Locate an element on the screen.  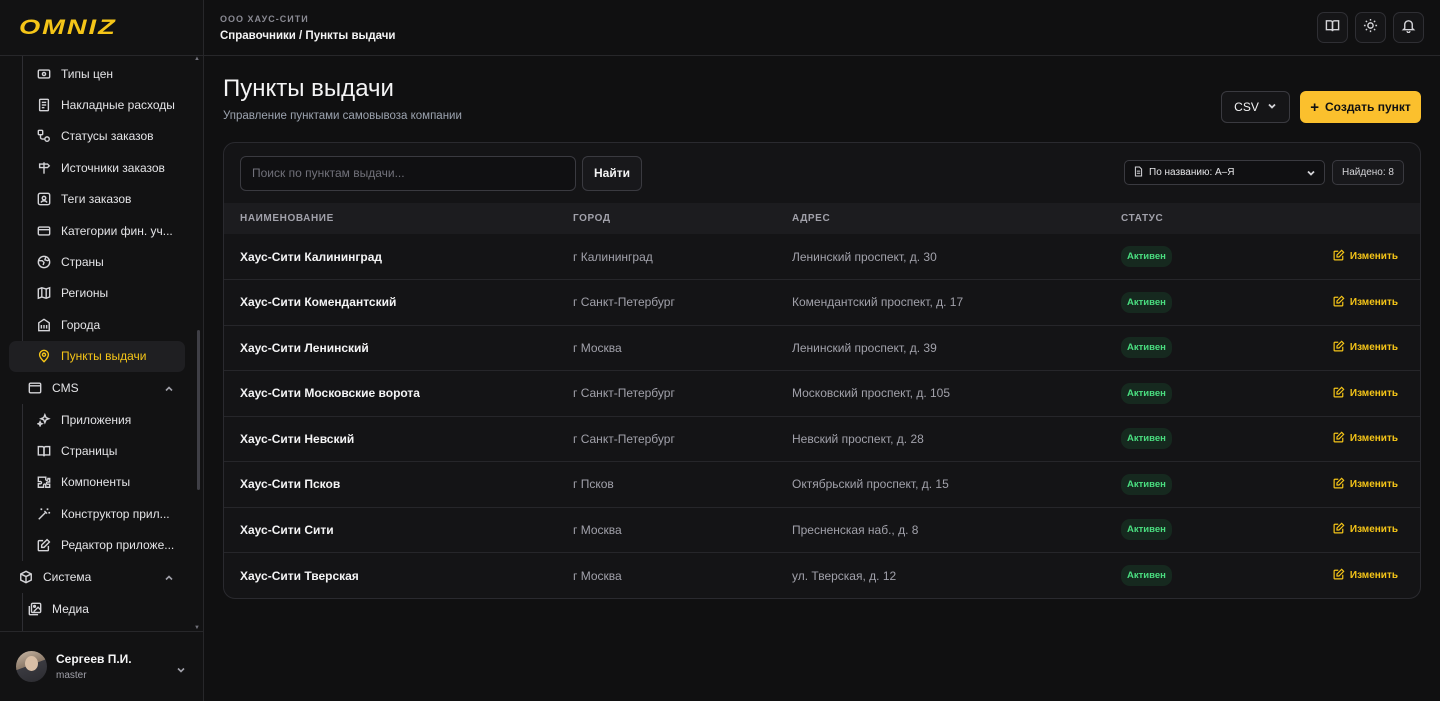
sidebar-item-label: Теги заказов is located at coordinates (96, 199).